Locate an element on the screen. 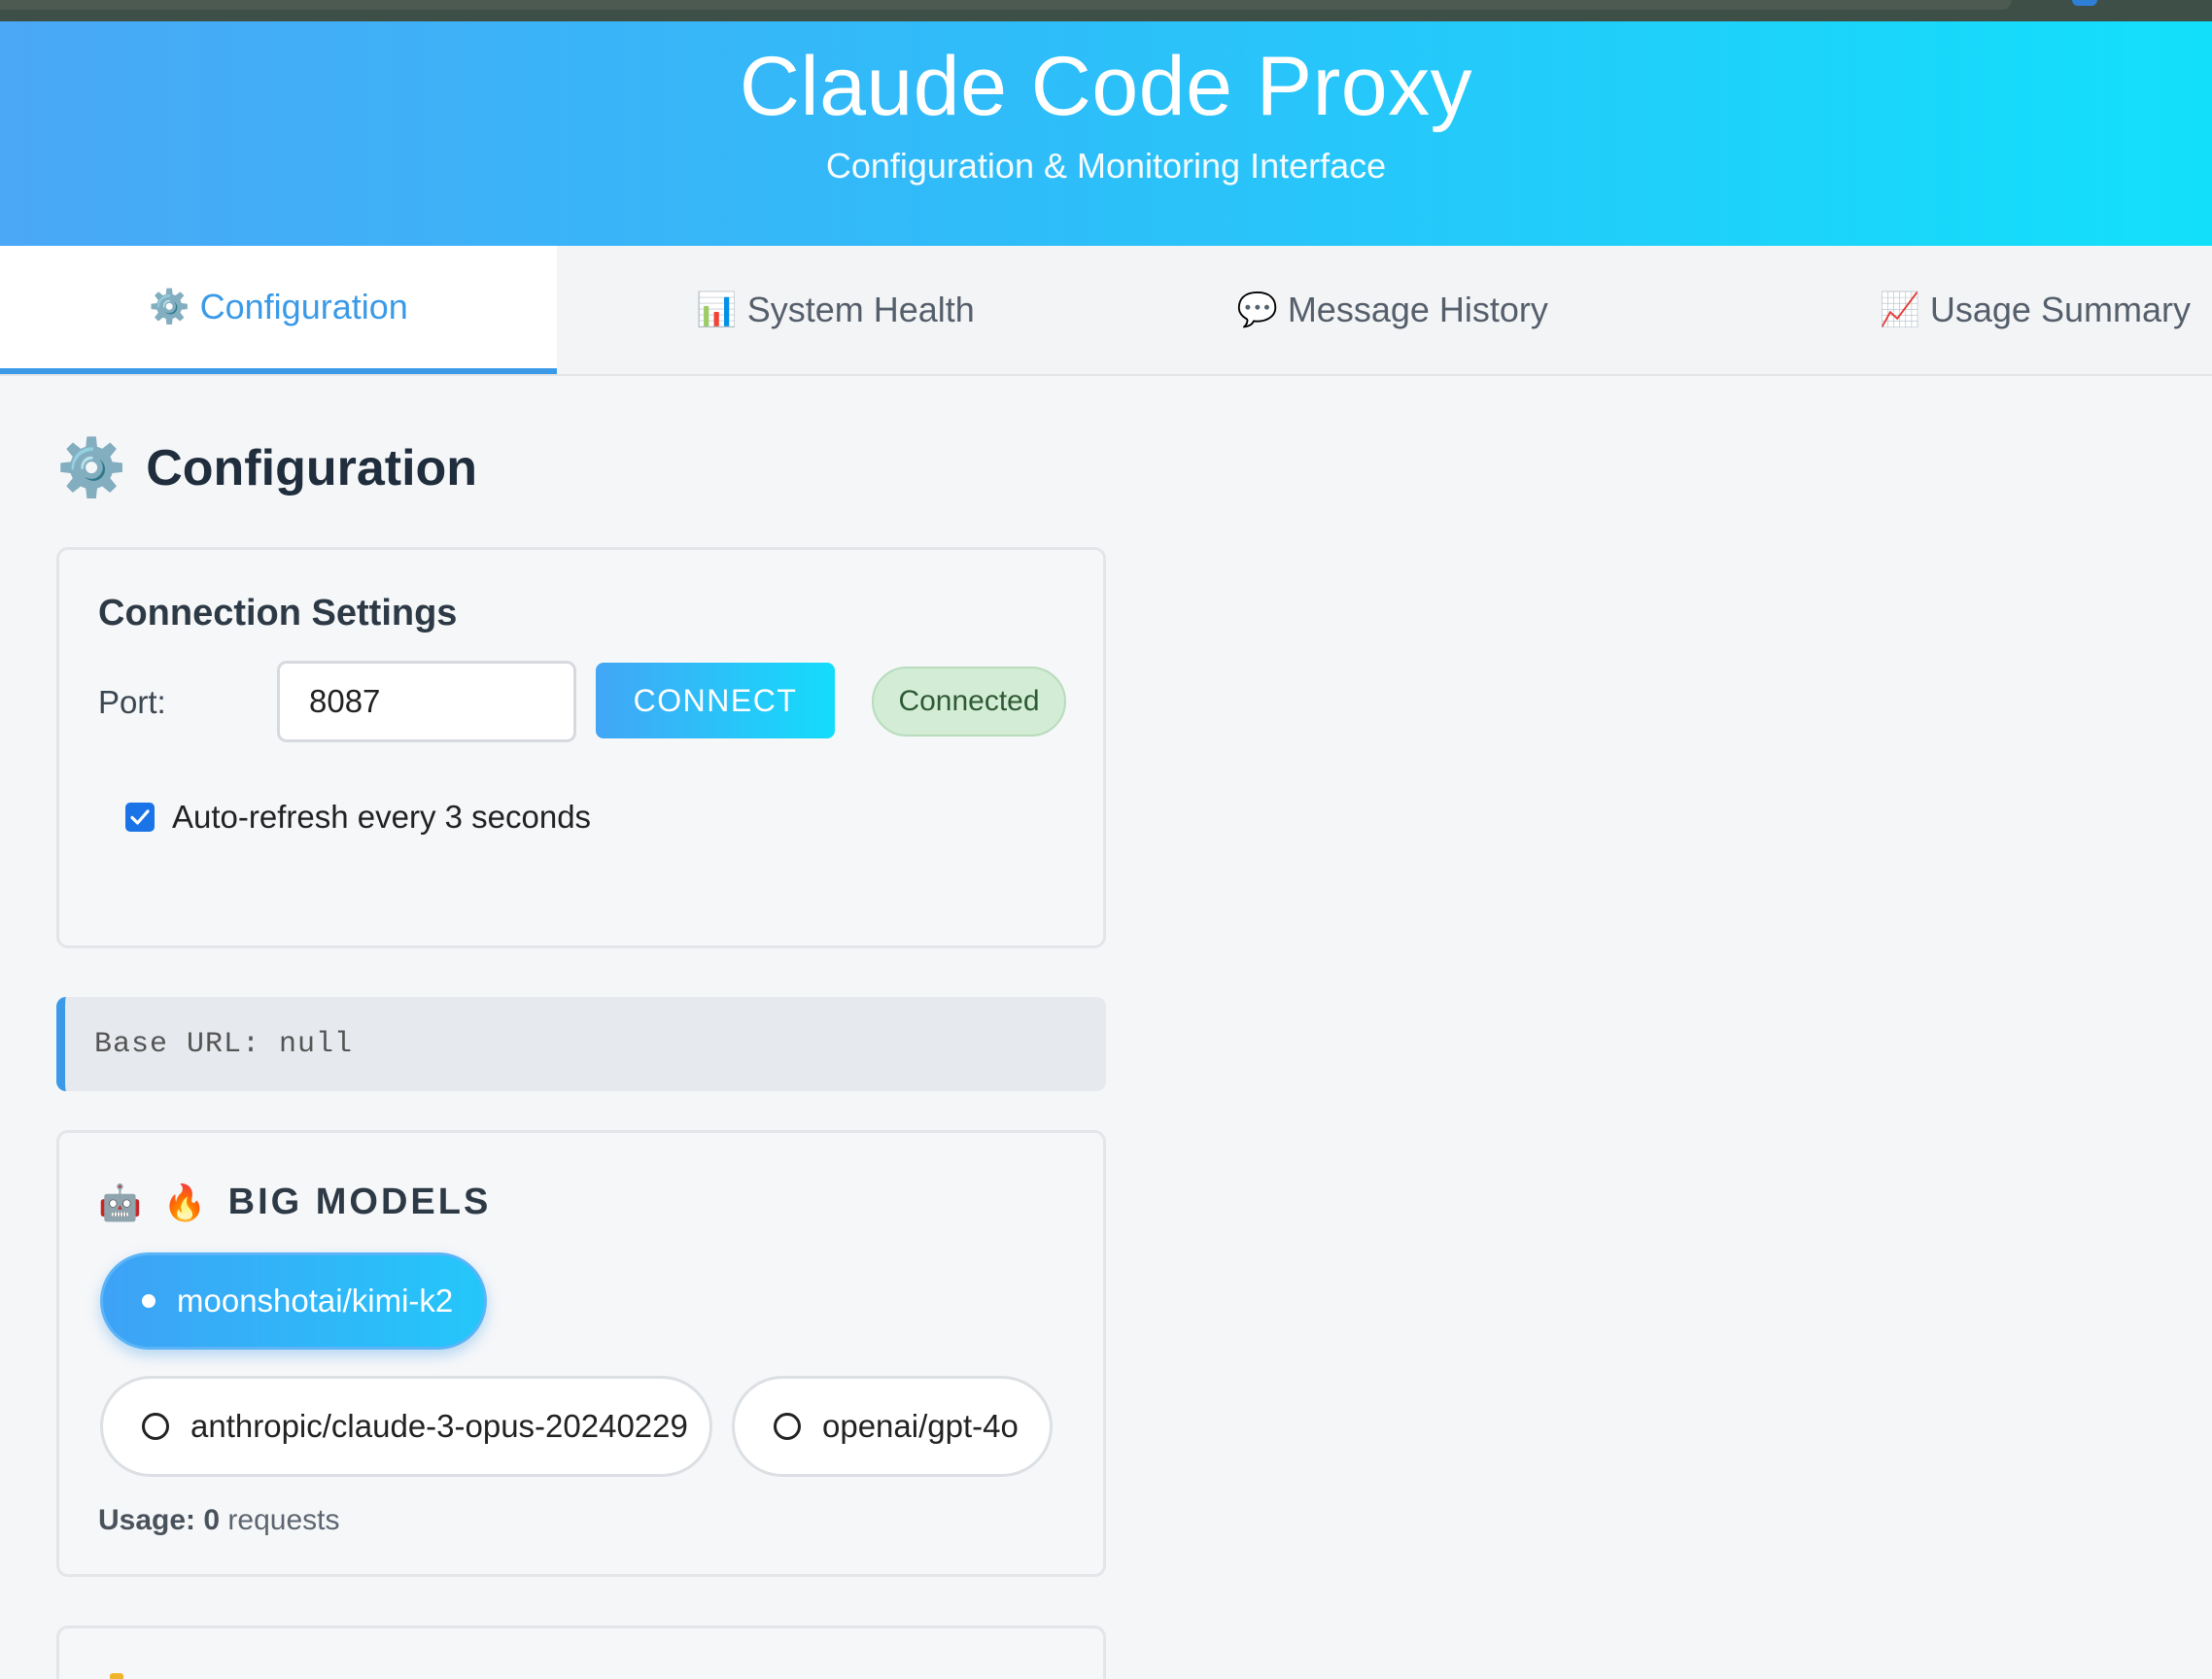 The image size is (2212, 1679). usage-summary-text: Usage: 0 requests is located at coordinates (219, 1520).